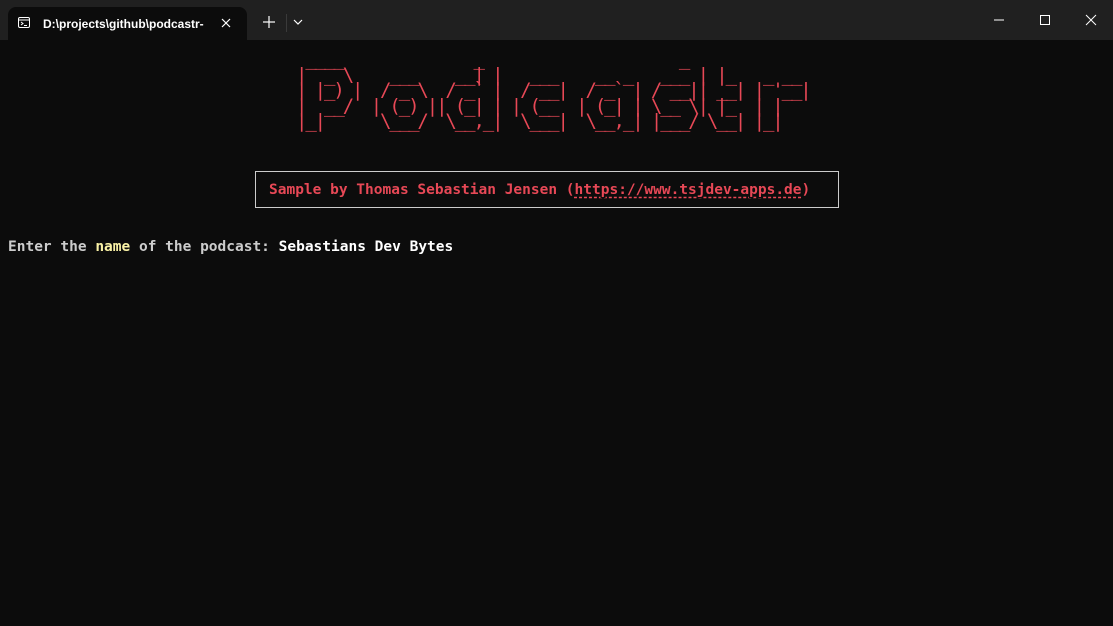  I want to click on title-bar: D:\projects\github\podcastr-, so click(556, 20).